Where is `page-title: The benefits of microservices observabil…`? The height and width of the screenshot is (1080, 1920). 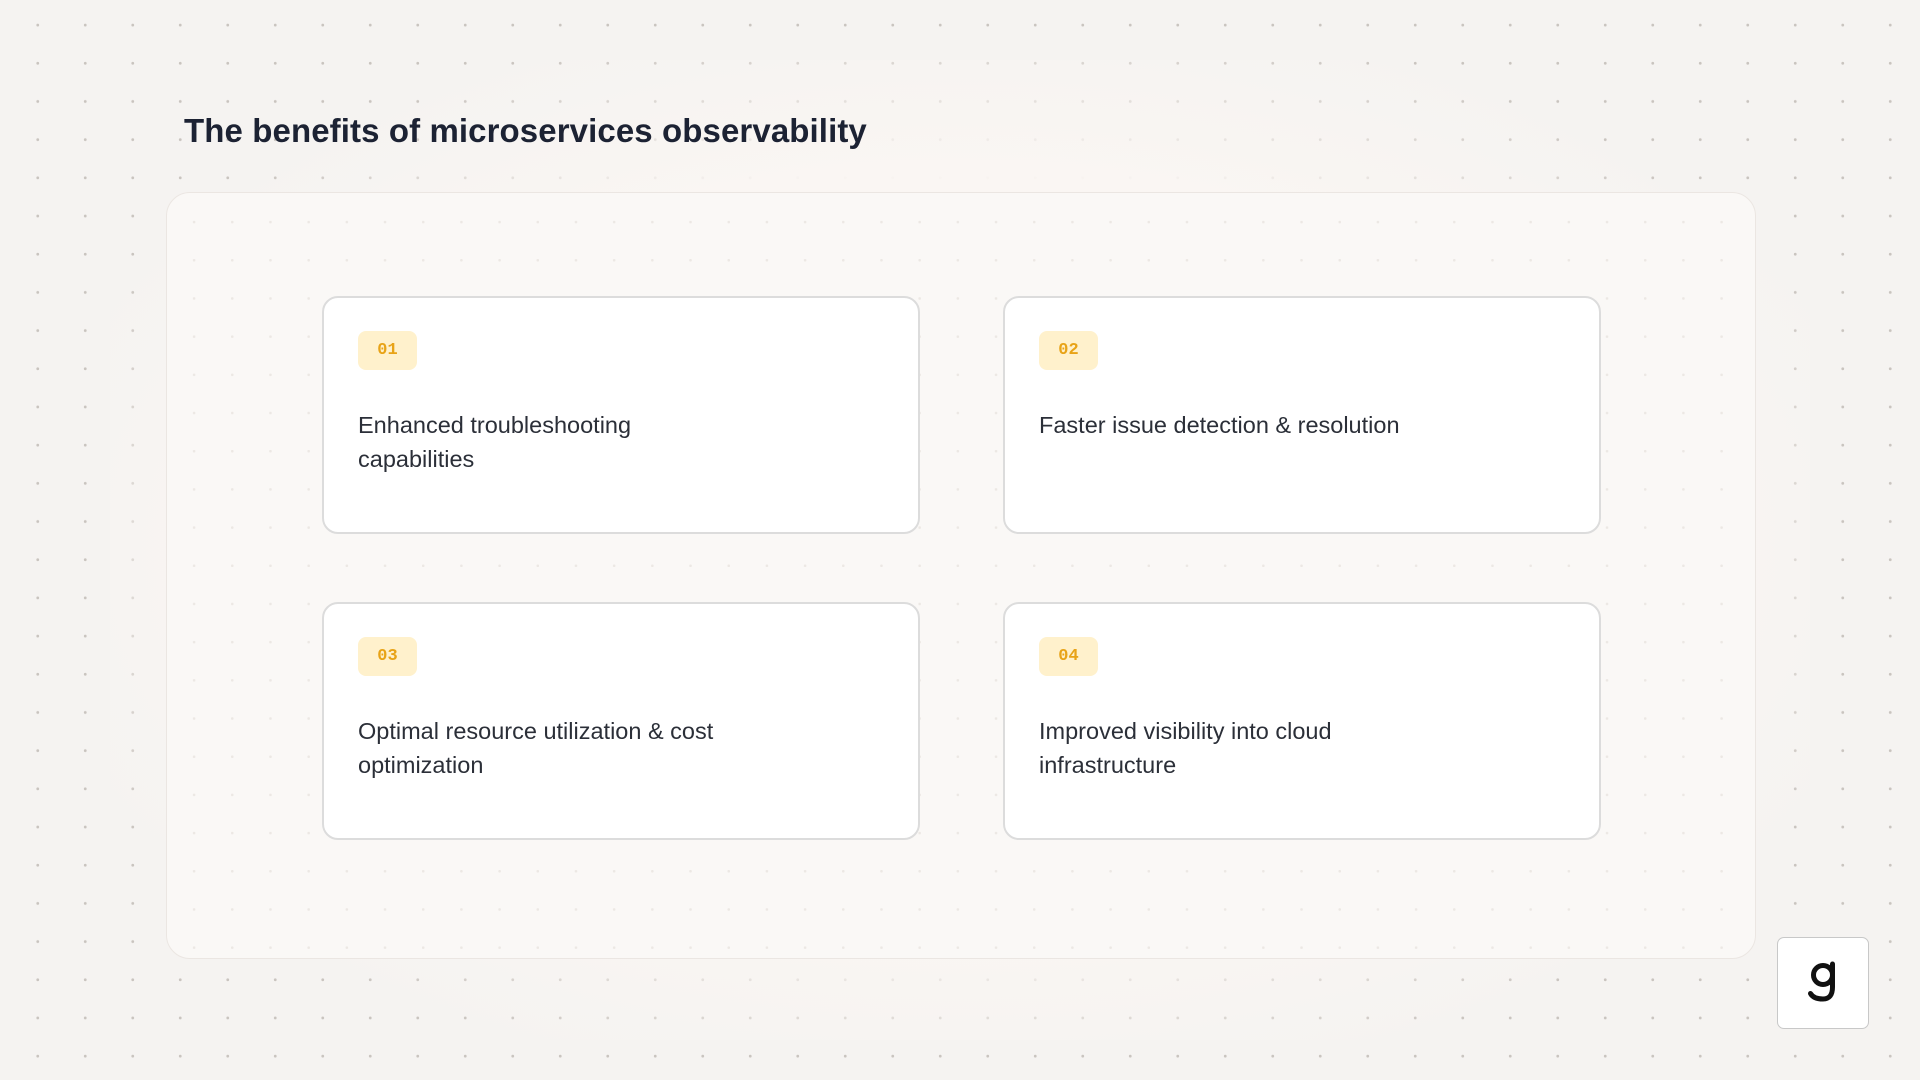 page-title: The benefits of microservices observabil… is located at coordinates (525, 130).